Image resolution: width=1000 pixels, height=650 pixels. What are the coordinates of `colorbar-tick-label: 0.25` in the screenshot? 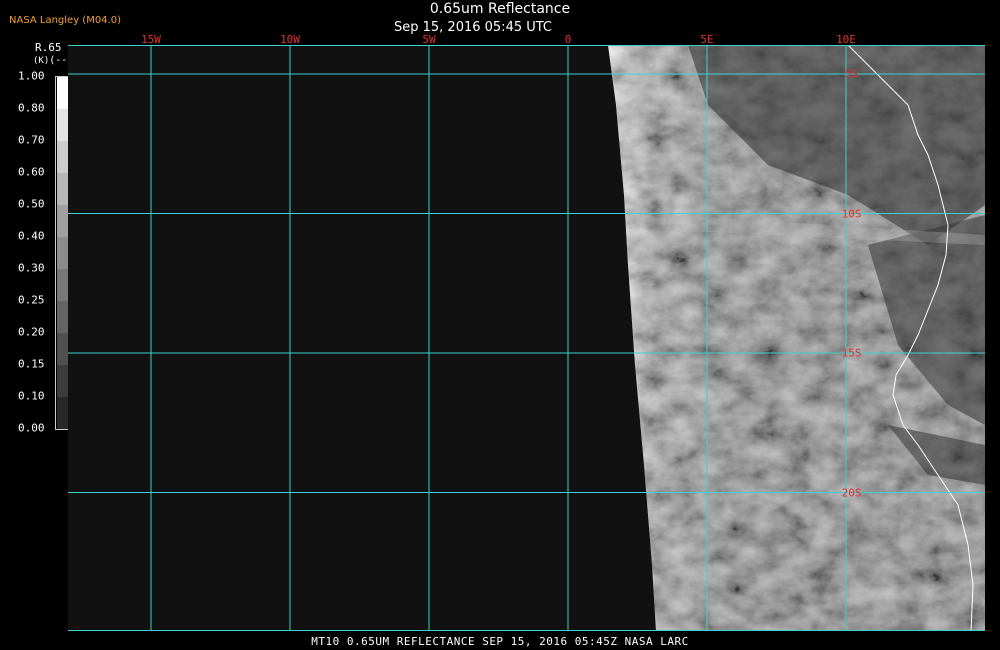 It's located at (31, 300).